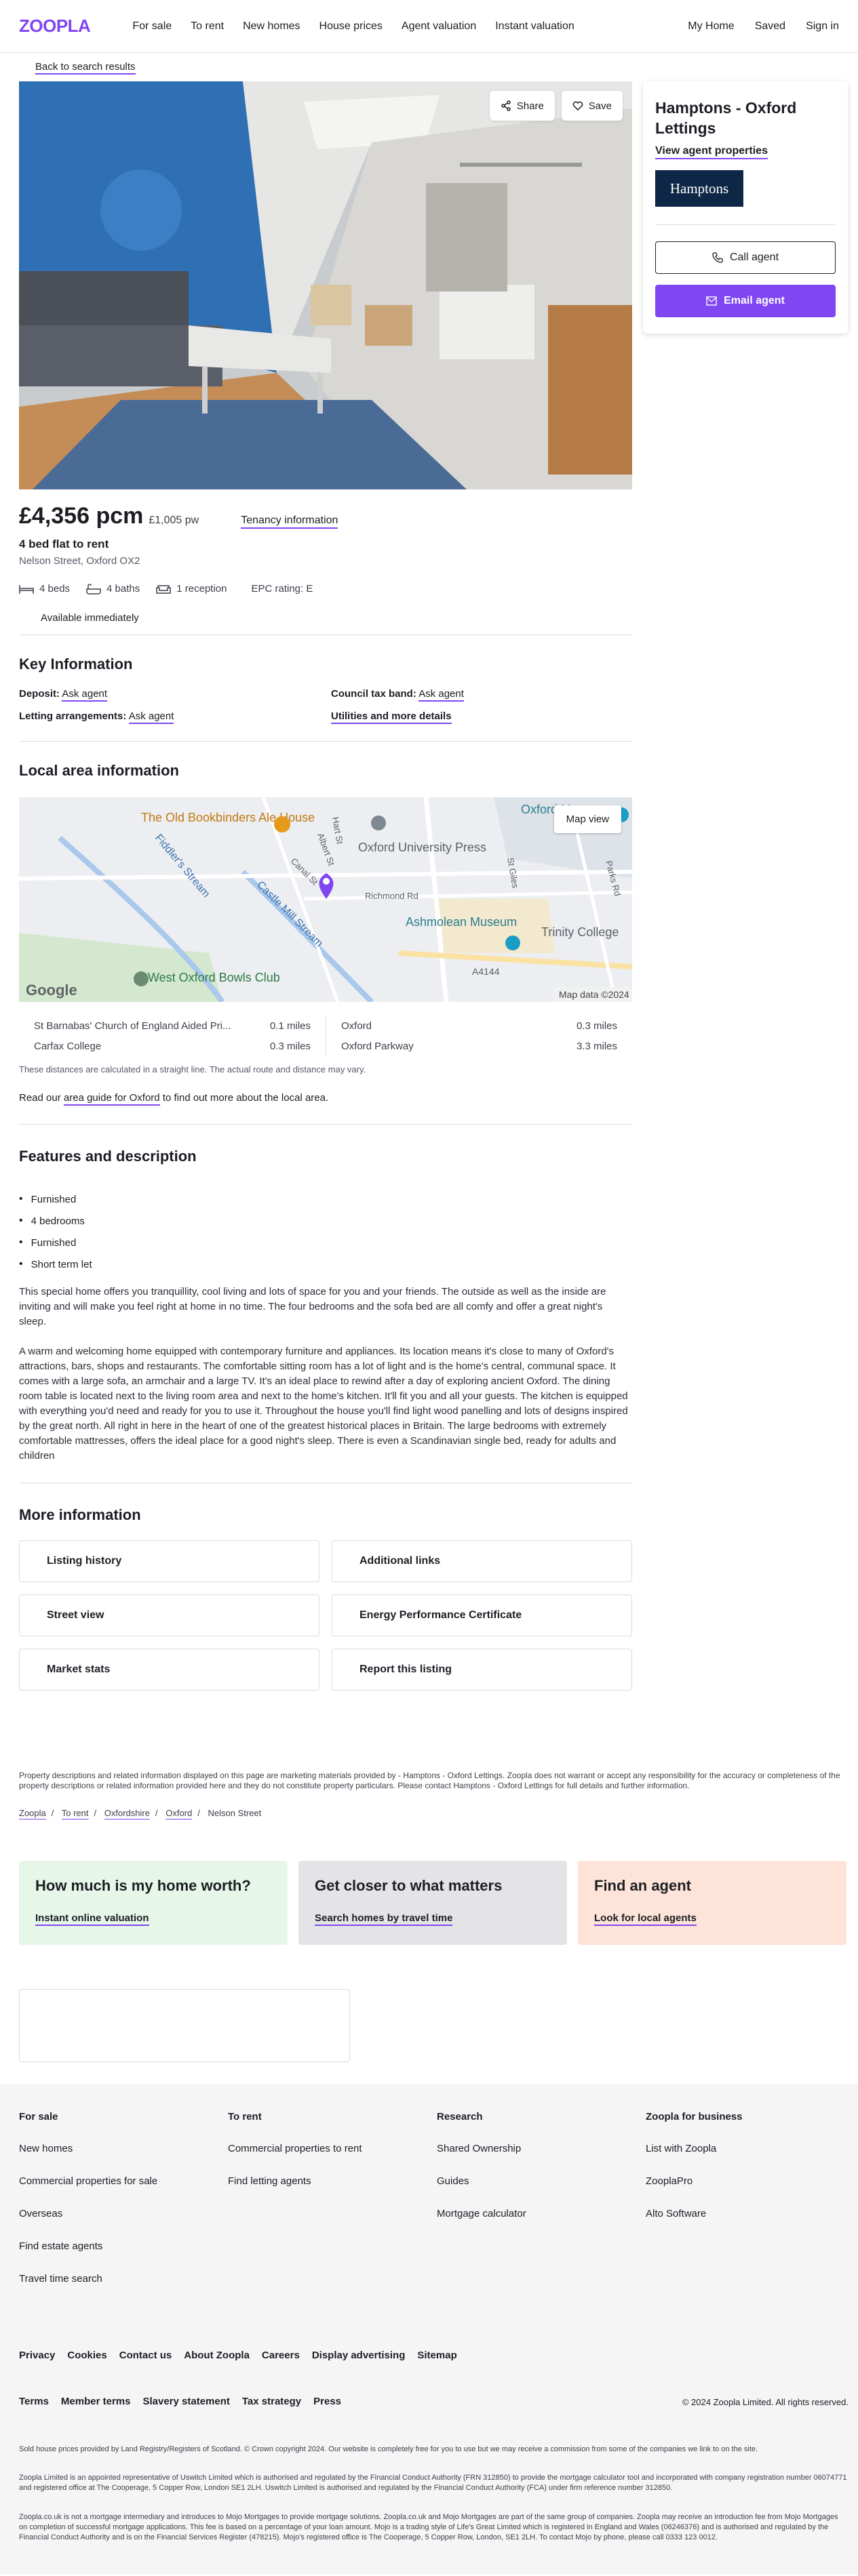  What do you see at coordinates (748, 2159) in the screenshot?
I see `footer-link: List with Zoopla` at bounding box center [748, 2159].